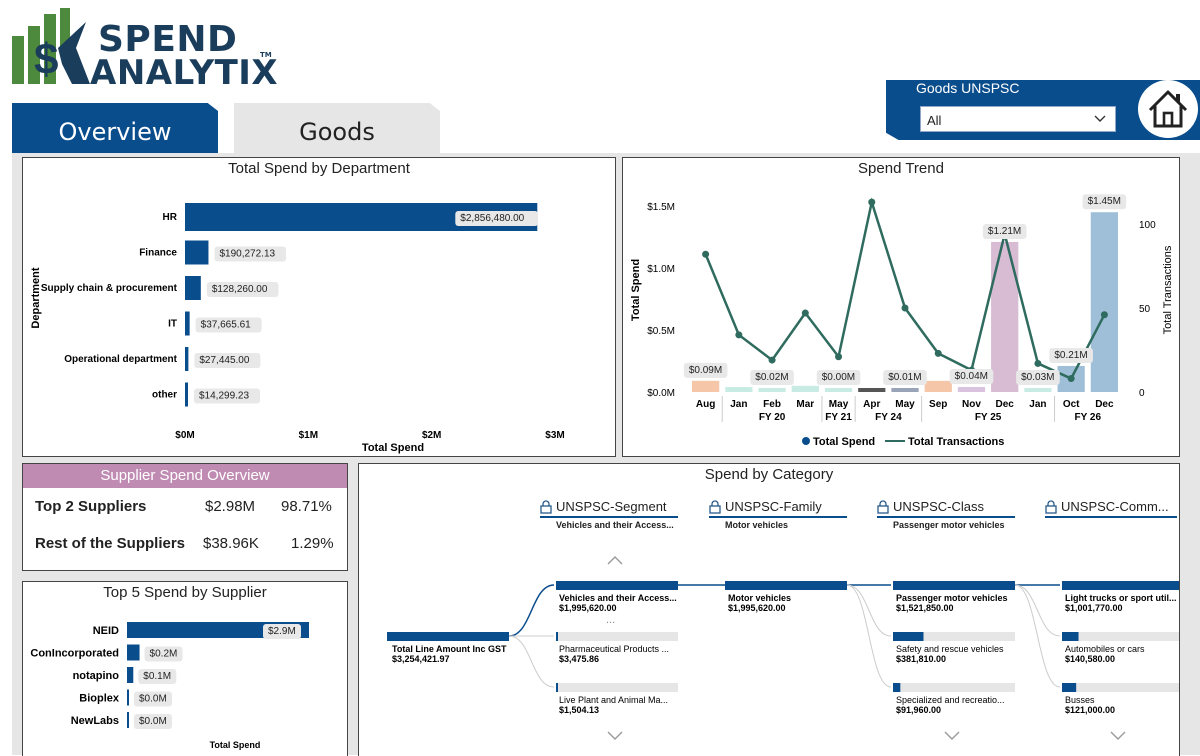  What do you see at coordinates (925, 608) in the screenshot?
I see `tree-node-value: $1,521,850.00` at bounding box center [925, 608].